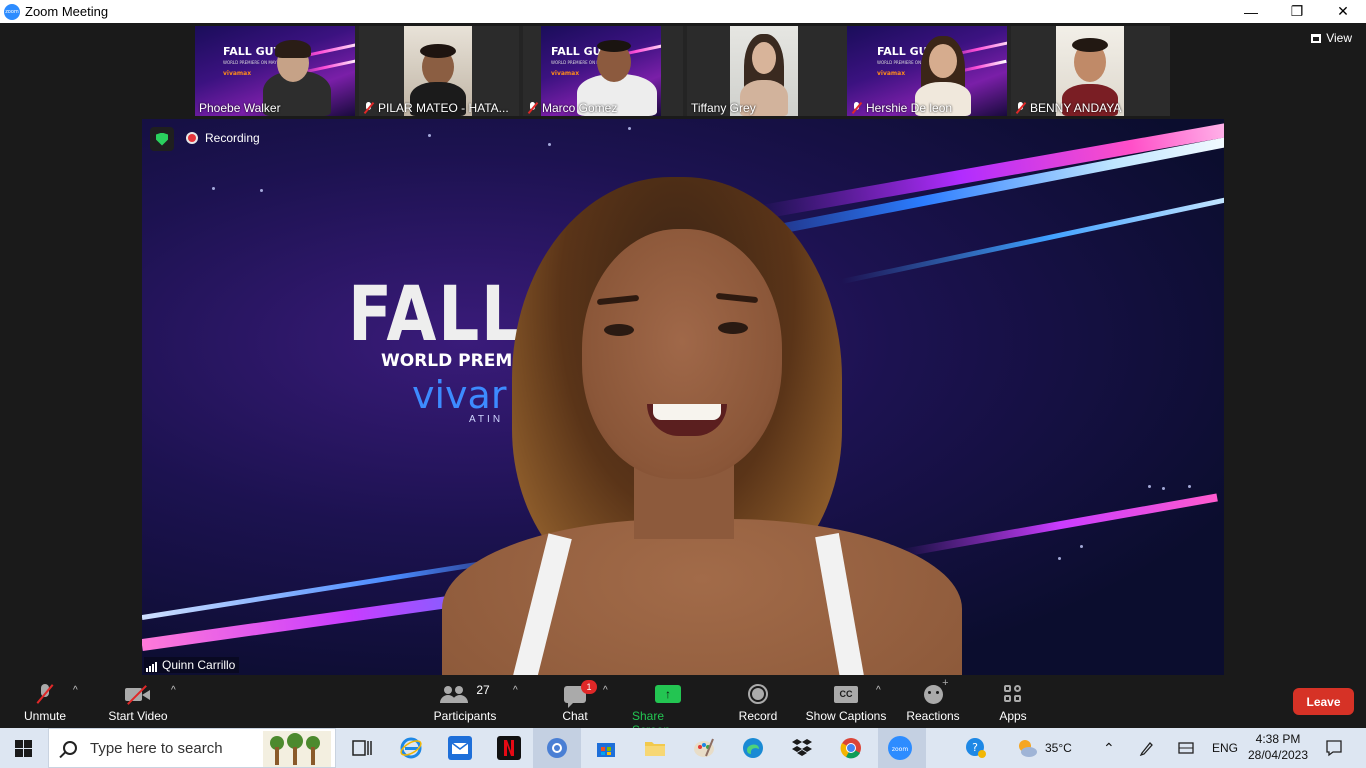 The width and height of the screenshot is (1366, 768). Describe the element at coordinates (12, 11) in the screenshot. I see `zoom-app-icon: zoom` at that location.